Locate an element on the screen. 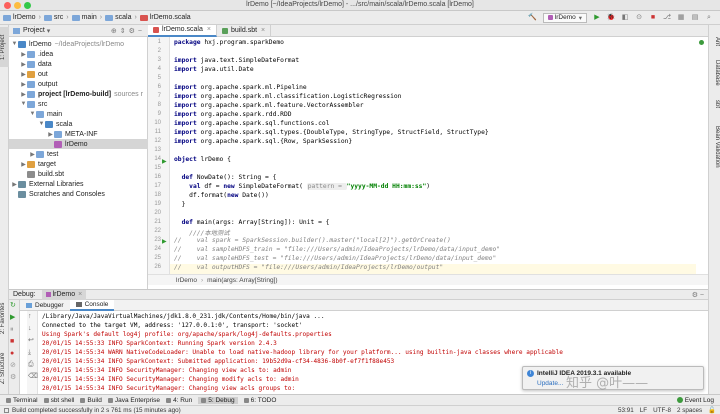 This screenshot has width=720, height=414. ant-tool-tab: Ant is located at coordinates (715, 42).